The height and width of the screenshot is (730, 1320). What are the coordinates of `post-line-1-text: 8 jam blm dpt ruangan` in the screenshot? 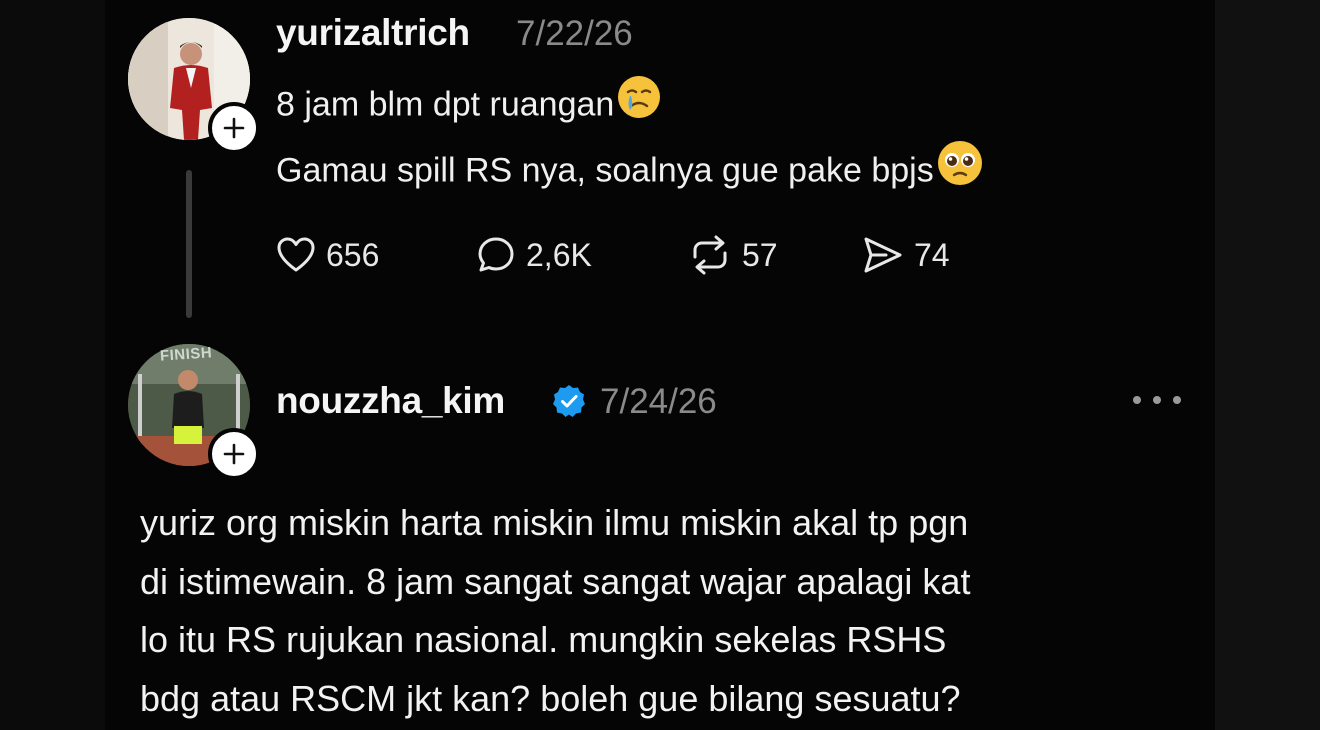 It's located at (445, 104).